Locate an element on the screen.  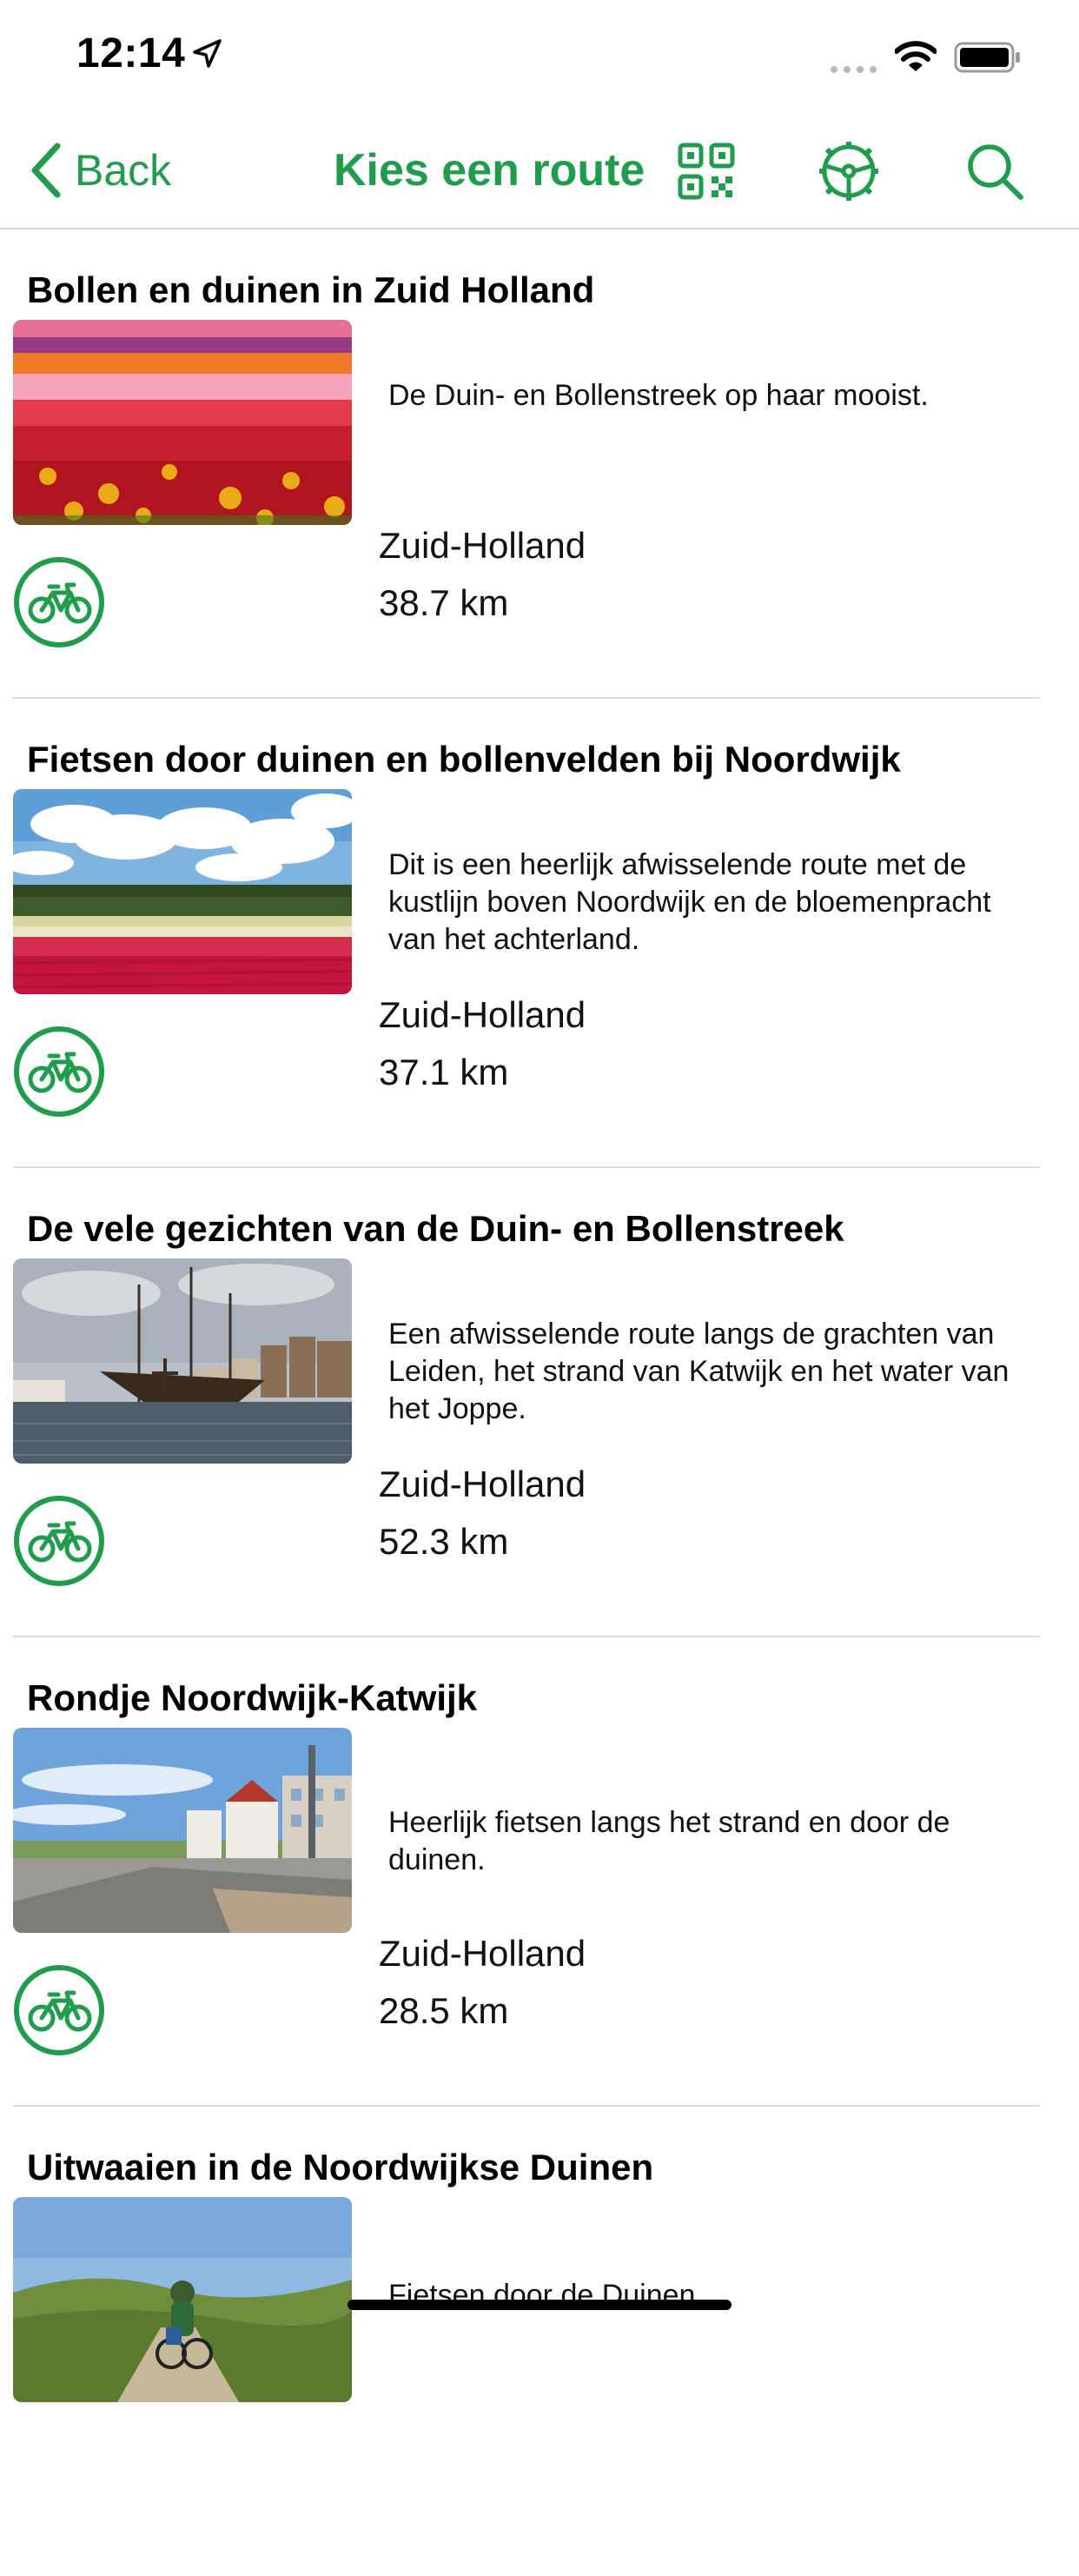
route-photo-noordwijk-boulevard is located at coordinates (183, 1830).